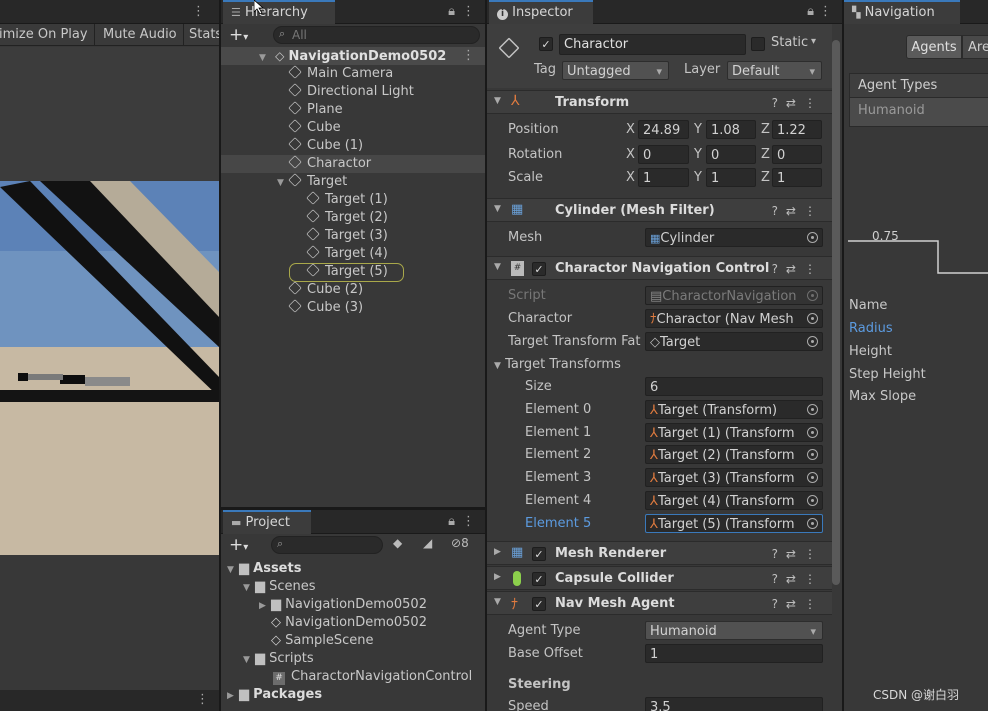 The width and height of the screenshot is (988, 711). Describe the element at coordinates (546, 44) in the screenshot. I see `object-active-checkbox: ✓` at that location.